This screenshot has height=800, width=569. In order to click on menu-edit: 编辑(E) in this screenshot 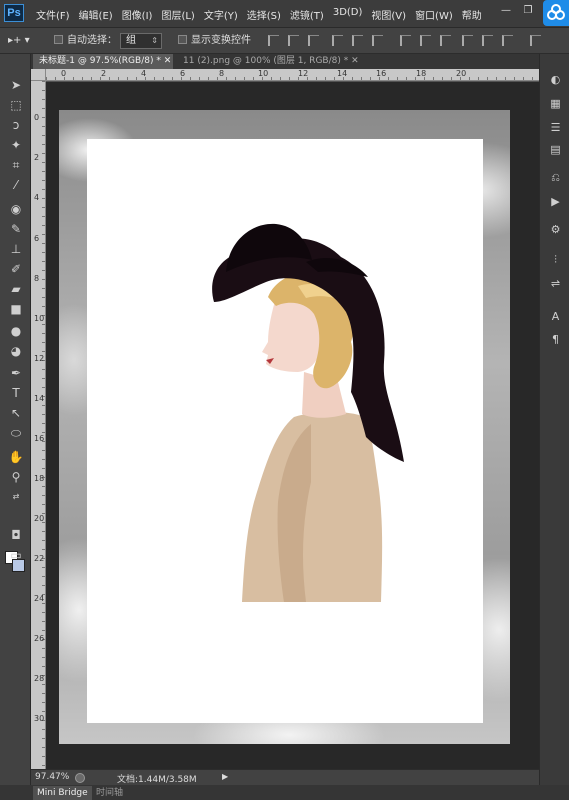, I will do `click(96, 14)`.